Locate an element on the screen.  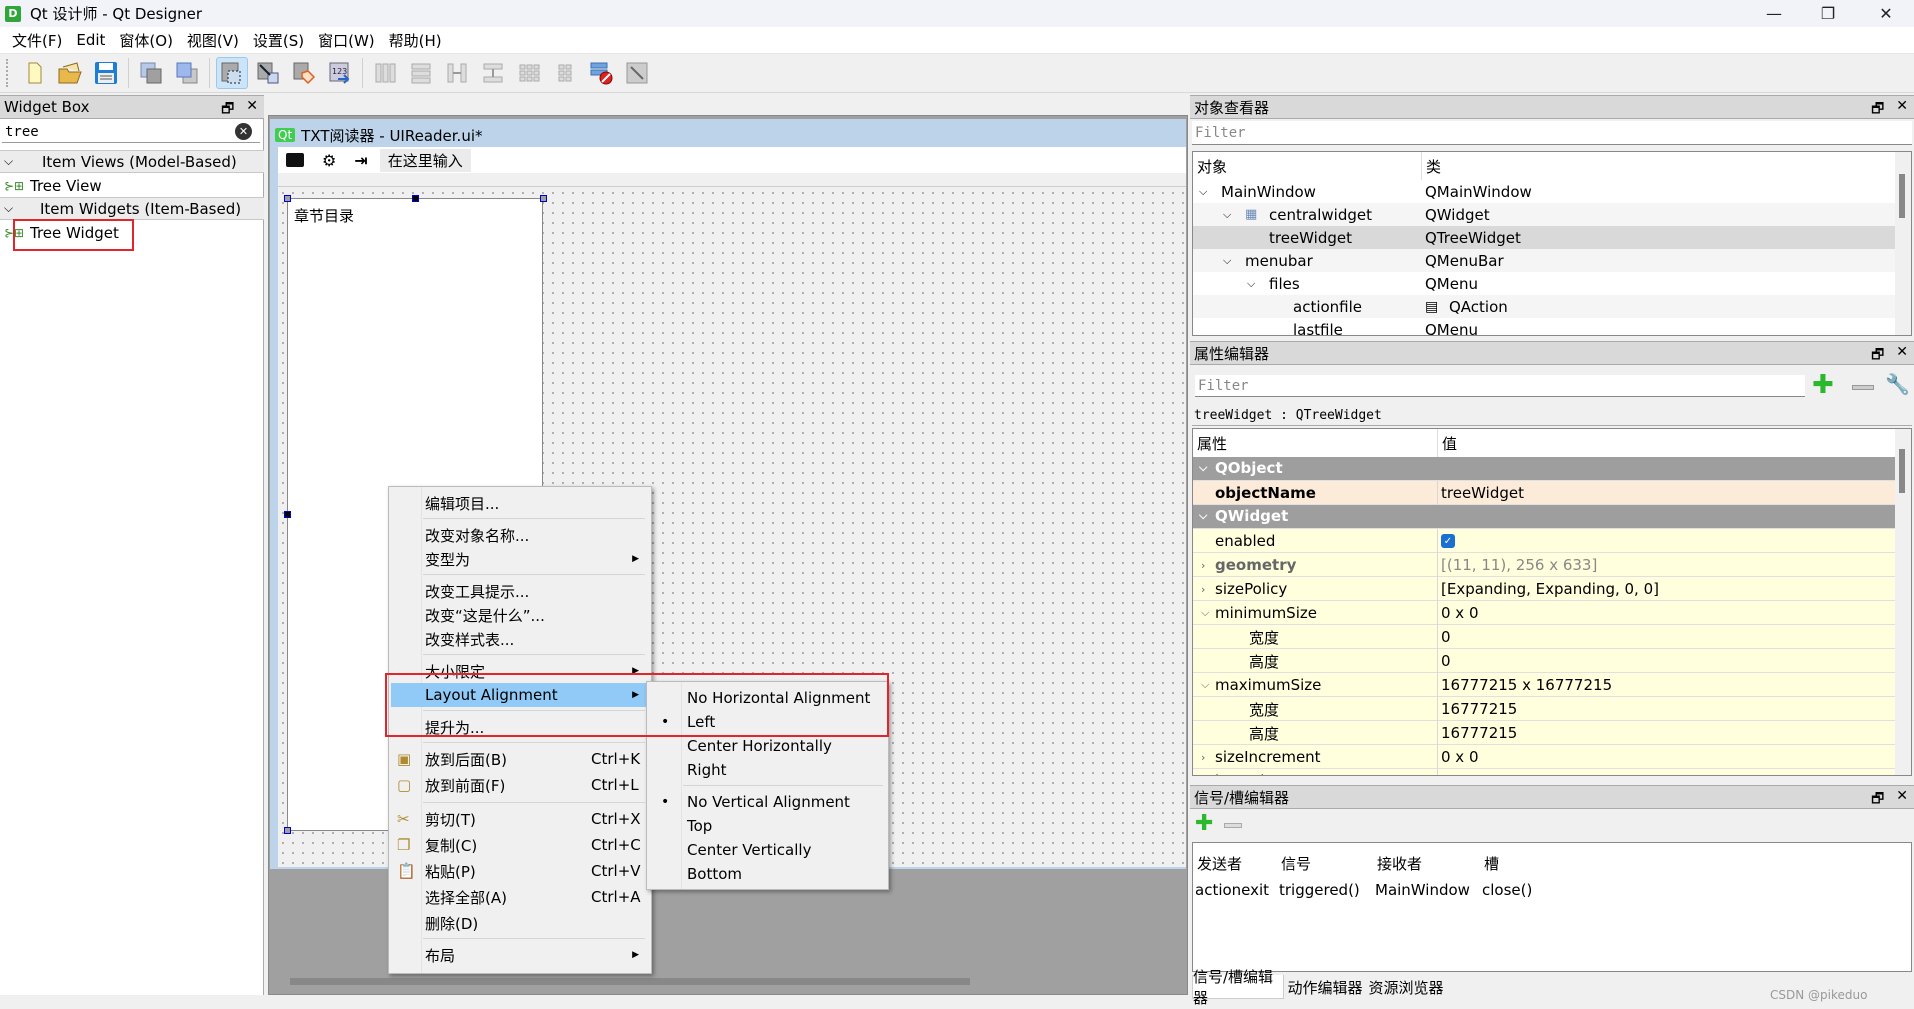
edit-signals-slots-button is located at coordinates (268, 73).